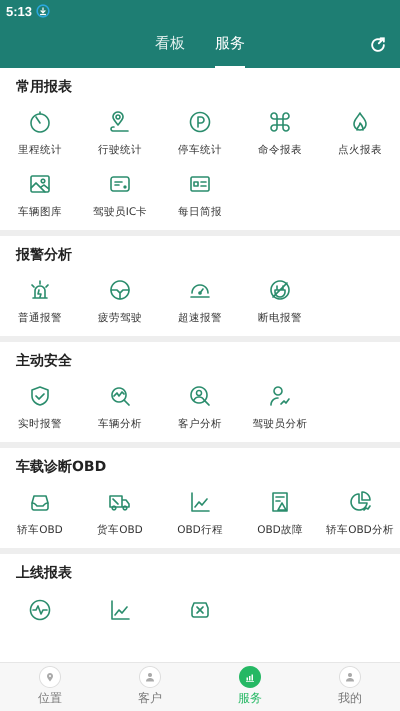 This screenshot has width=400, height=711. I want to click on item-label: 驾驶员IC卡, so click(120, 212).